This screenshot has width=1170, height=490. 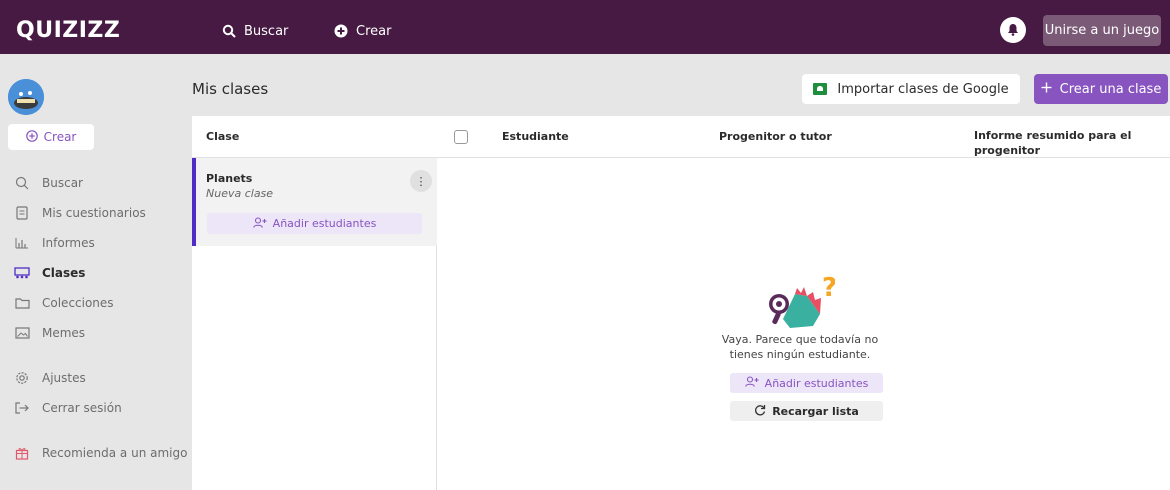 I want to click on sidebar-create-label: Crear, so click(x=60, y=137).